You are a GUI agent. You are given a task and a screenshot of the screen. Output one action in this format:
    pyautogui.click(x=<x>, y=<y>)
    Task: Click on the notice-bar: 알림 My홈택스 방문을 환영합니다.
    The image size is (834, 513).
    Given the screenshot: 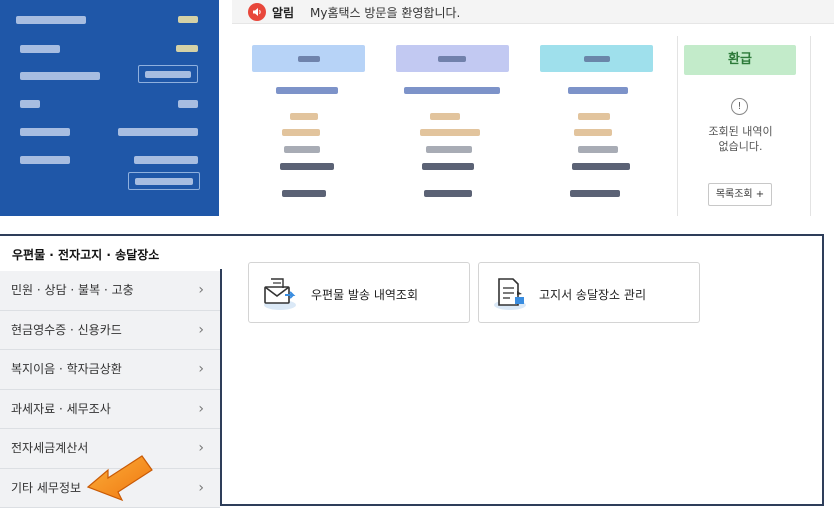 What is the action you would take?
    pyautogui.click(x=533, y=12)
    